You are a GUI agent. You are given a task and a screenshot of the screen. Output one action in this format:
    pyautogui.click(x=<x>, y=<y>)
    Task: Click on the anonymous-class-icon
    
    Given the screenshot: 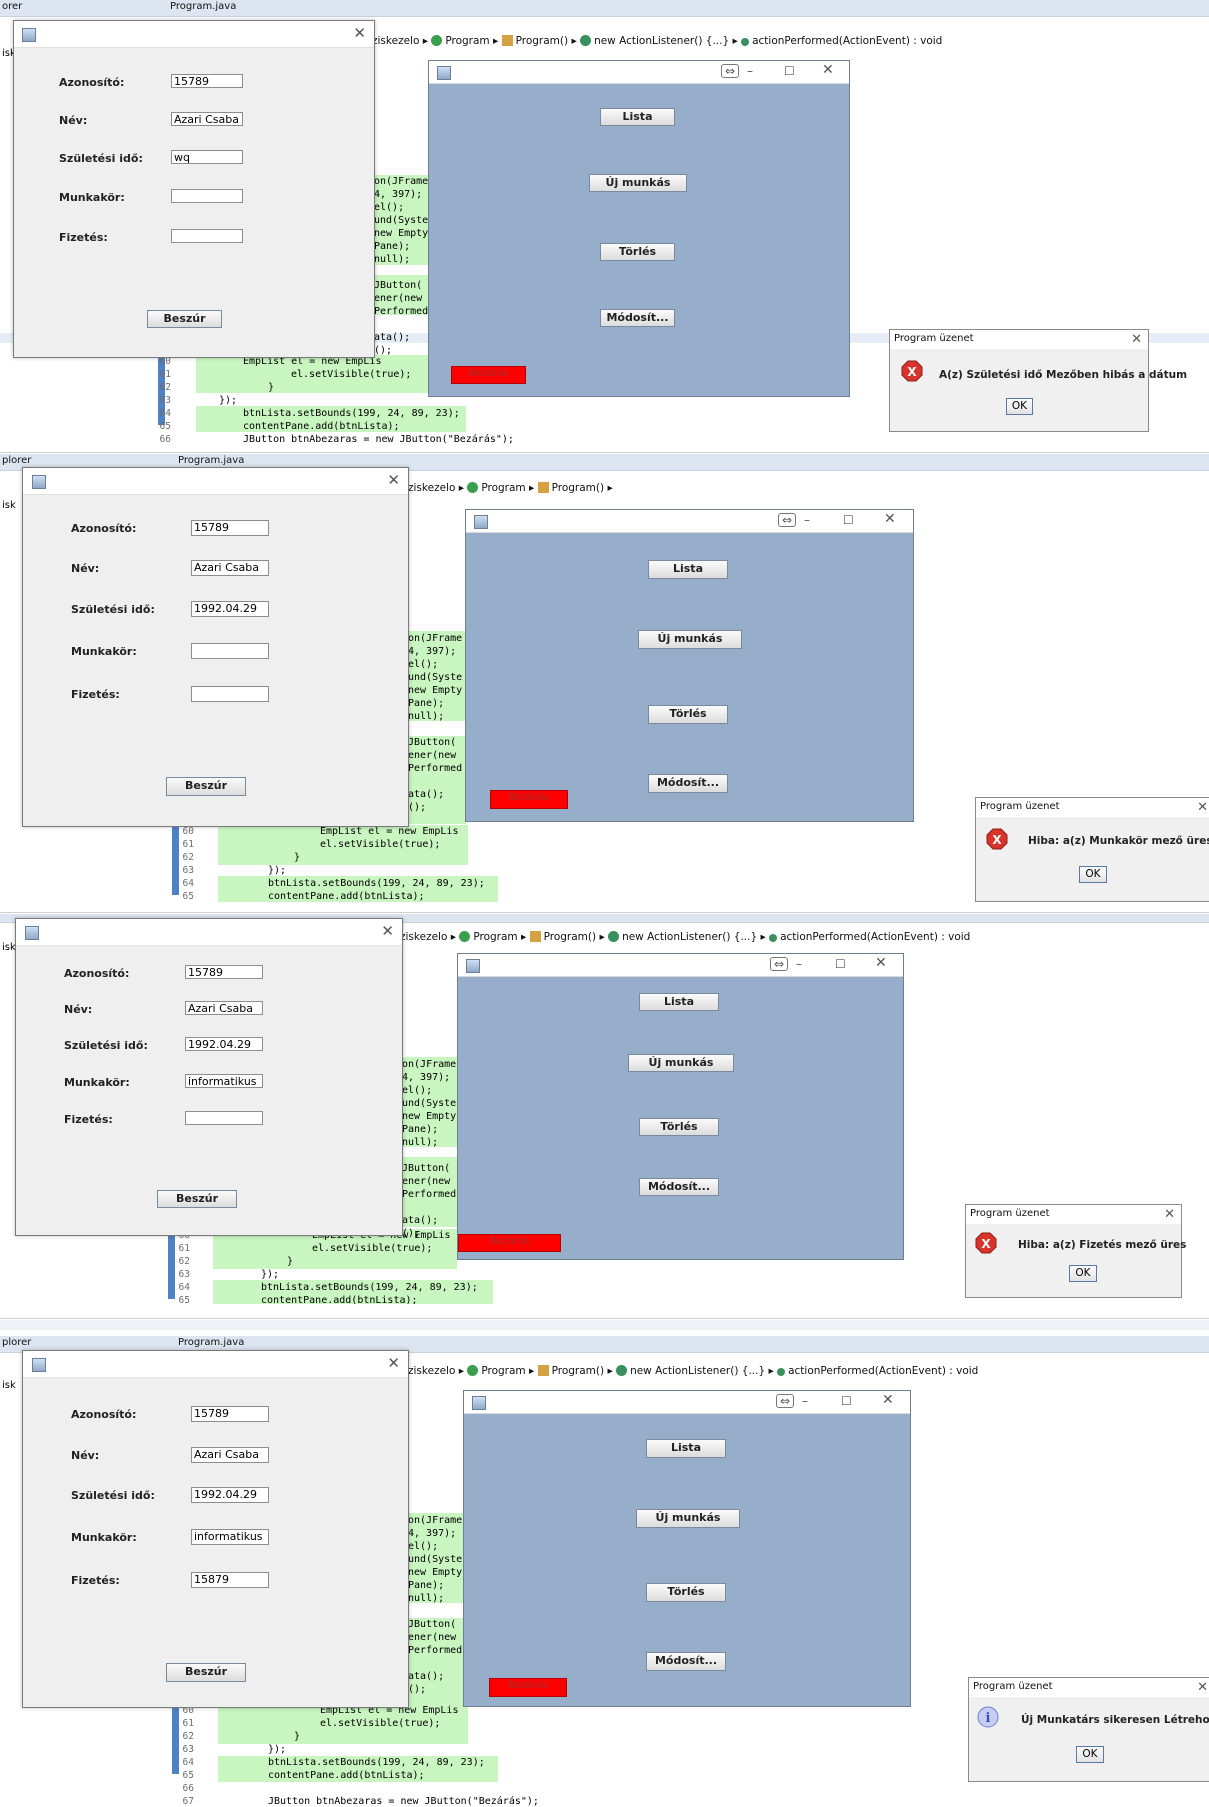 What is the action you would take?
    pyautogui.click(x=622, y=1370)
    